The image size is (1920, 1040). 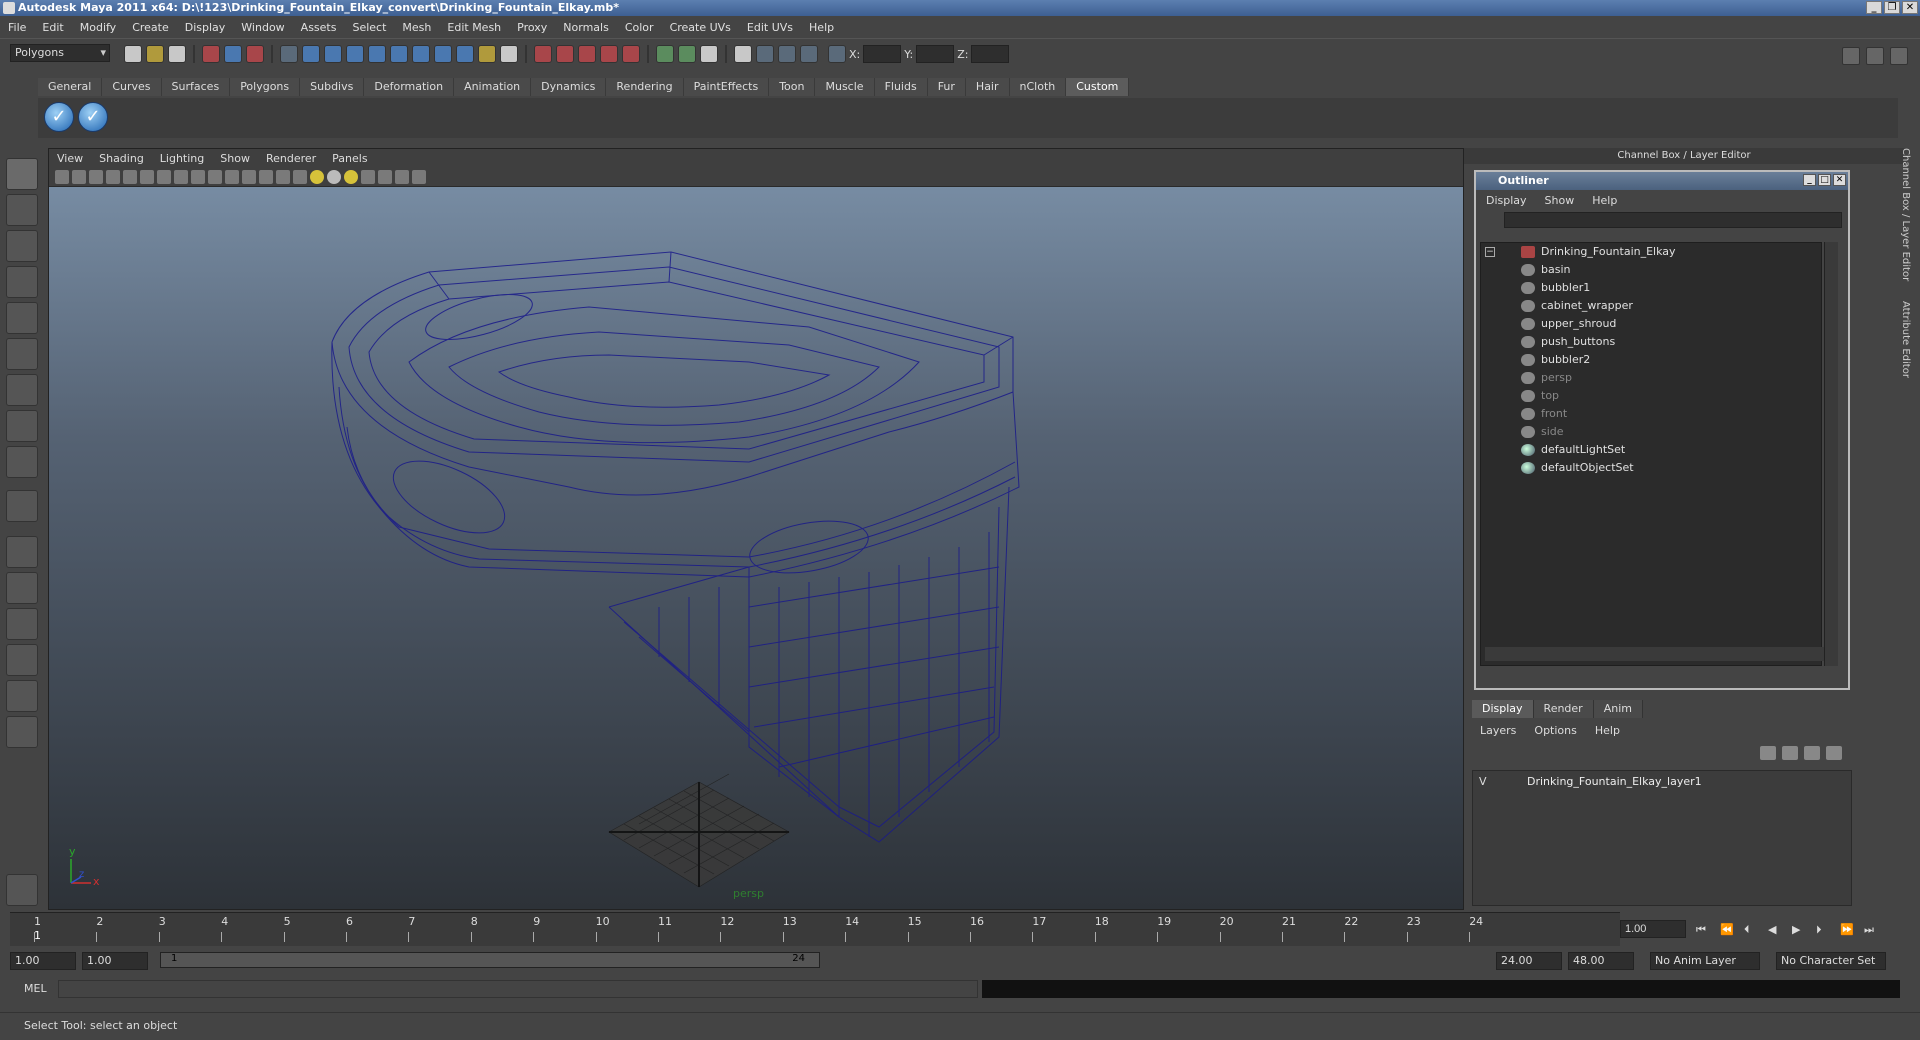 What do you see at coordinates (368, 176) in the screenshot?
I see `isolate-select-icon` at bounding box center [368, 176].